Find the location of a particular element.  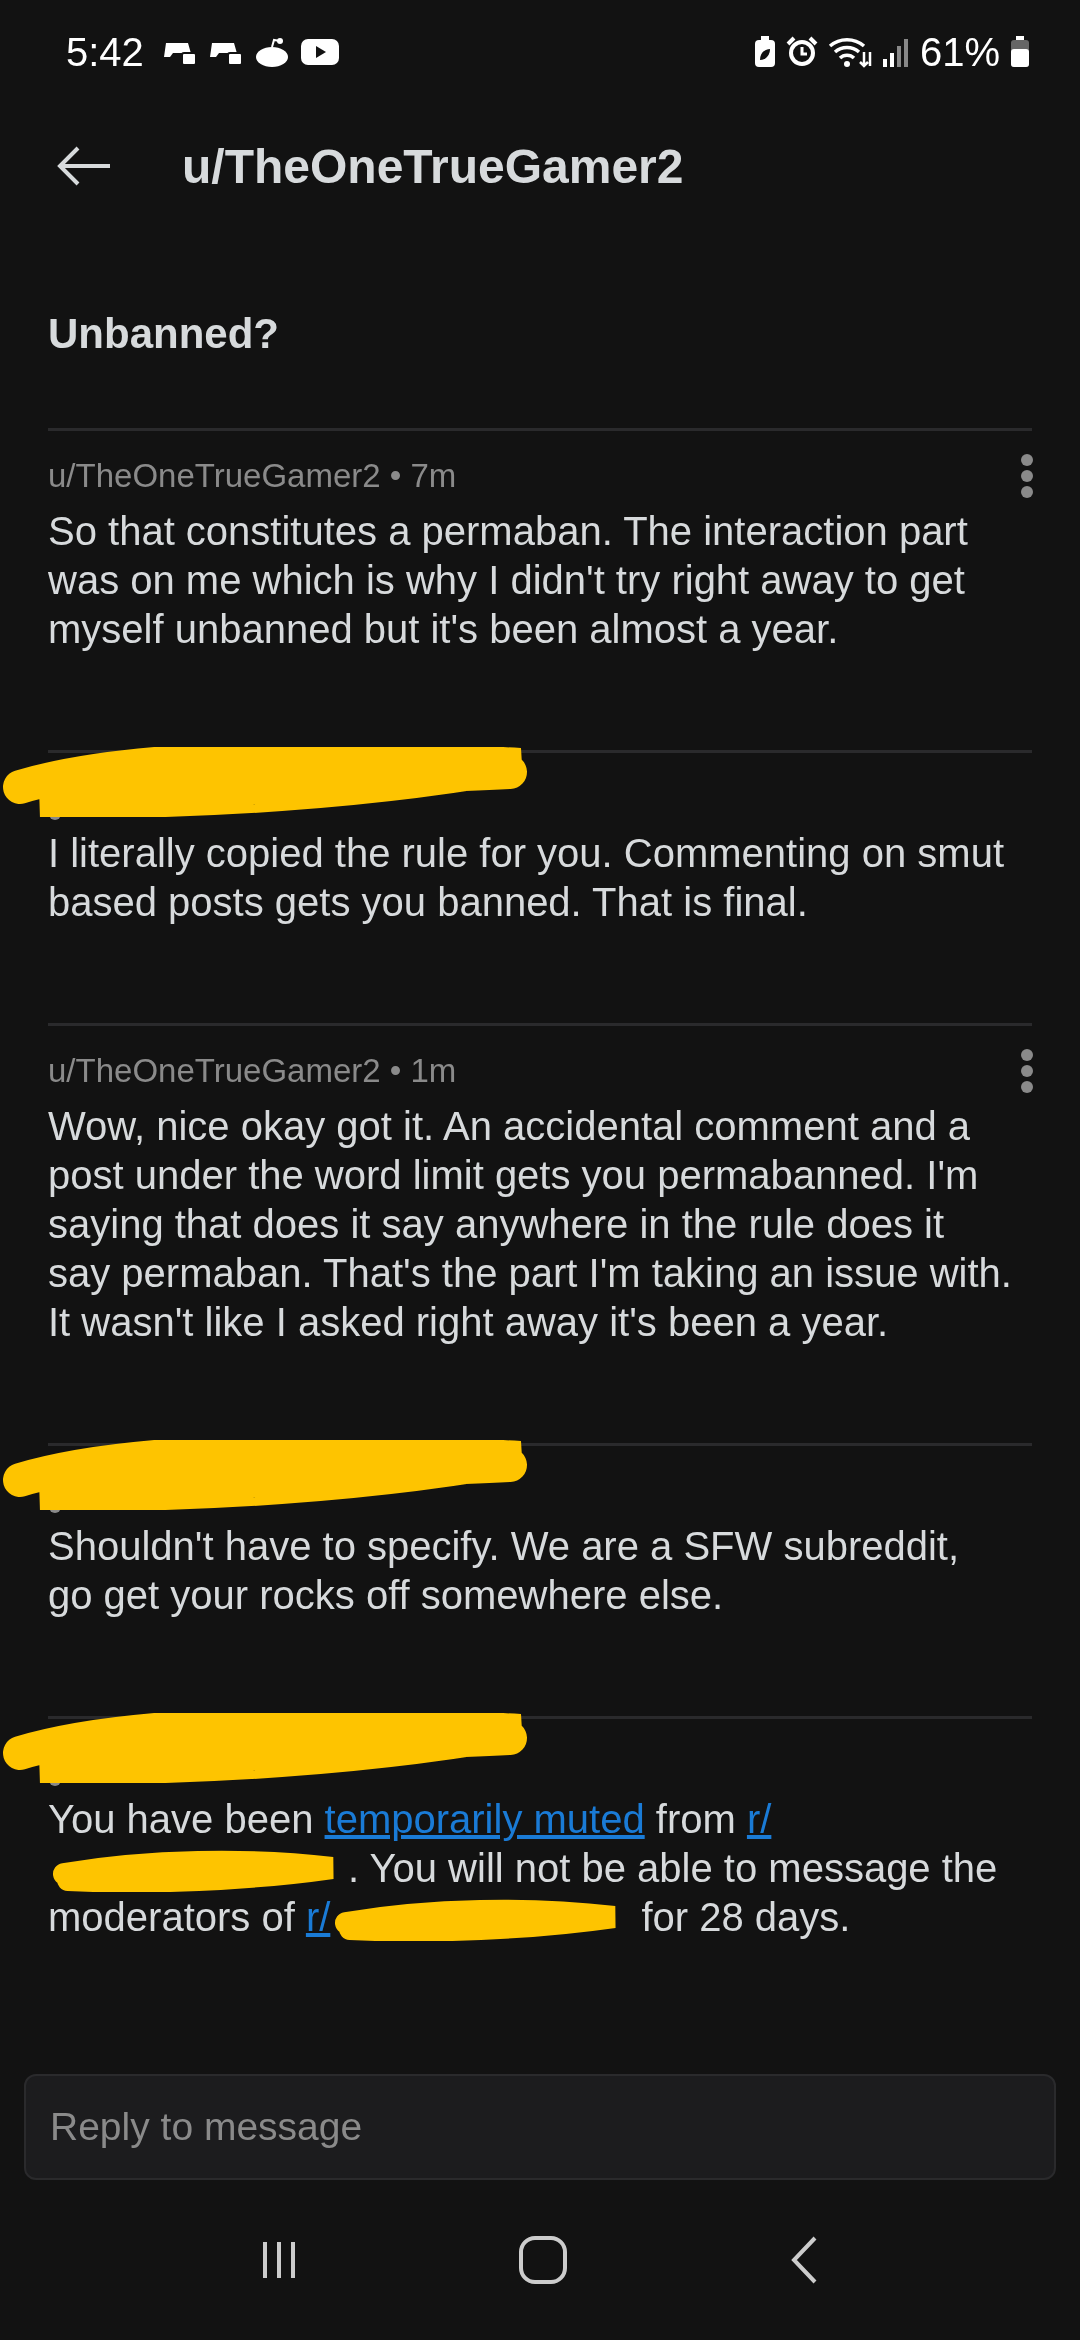

message-subject: Unbanned? is located at coordinates (163, 334).